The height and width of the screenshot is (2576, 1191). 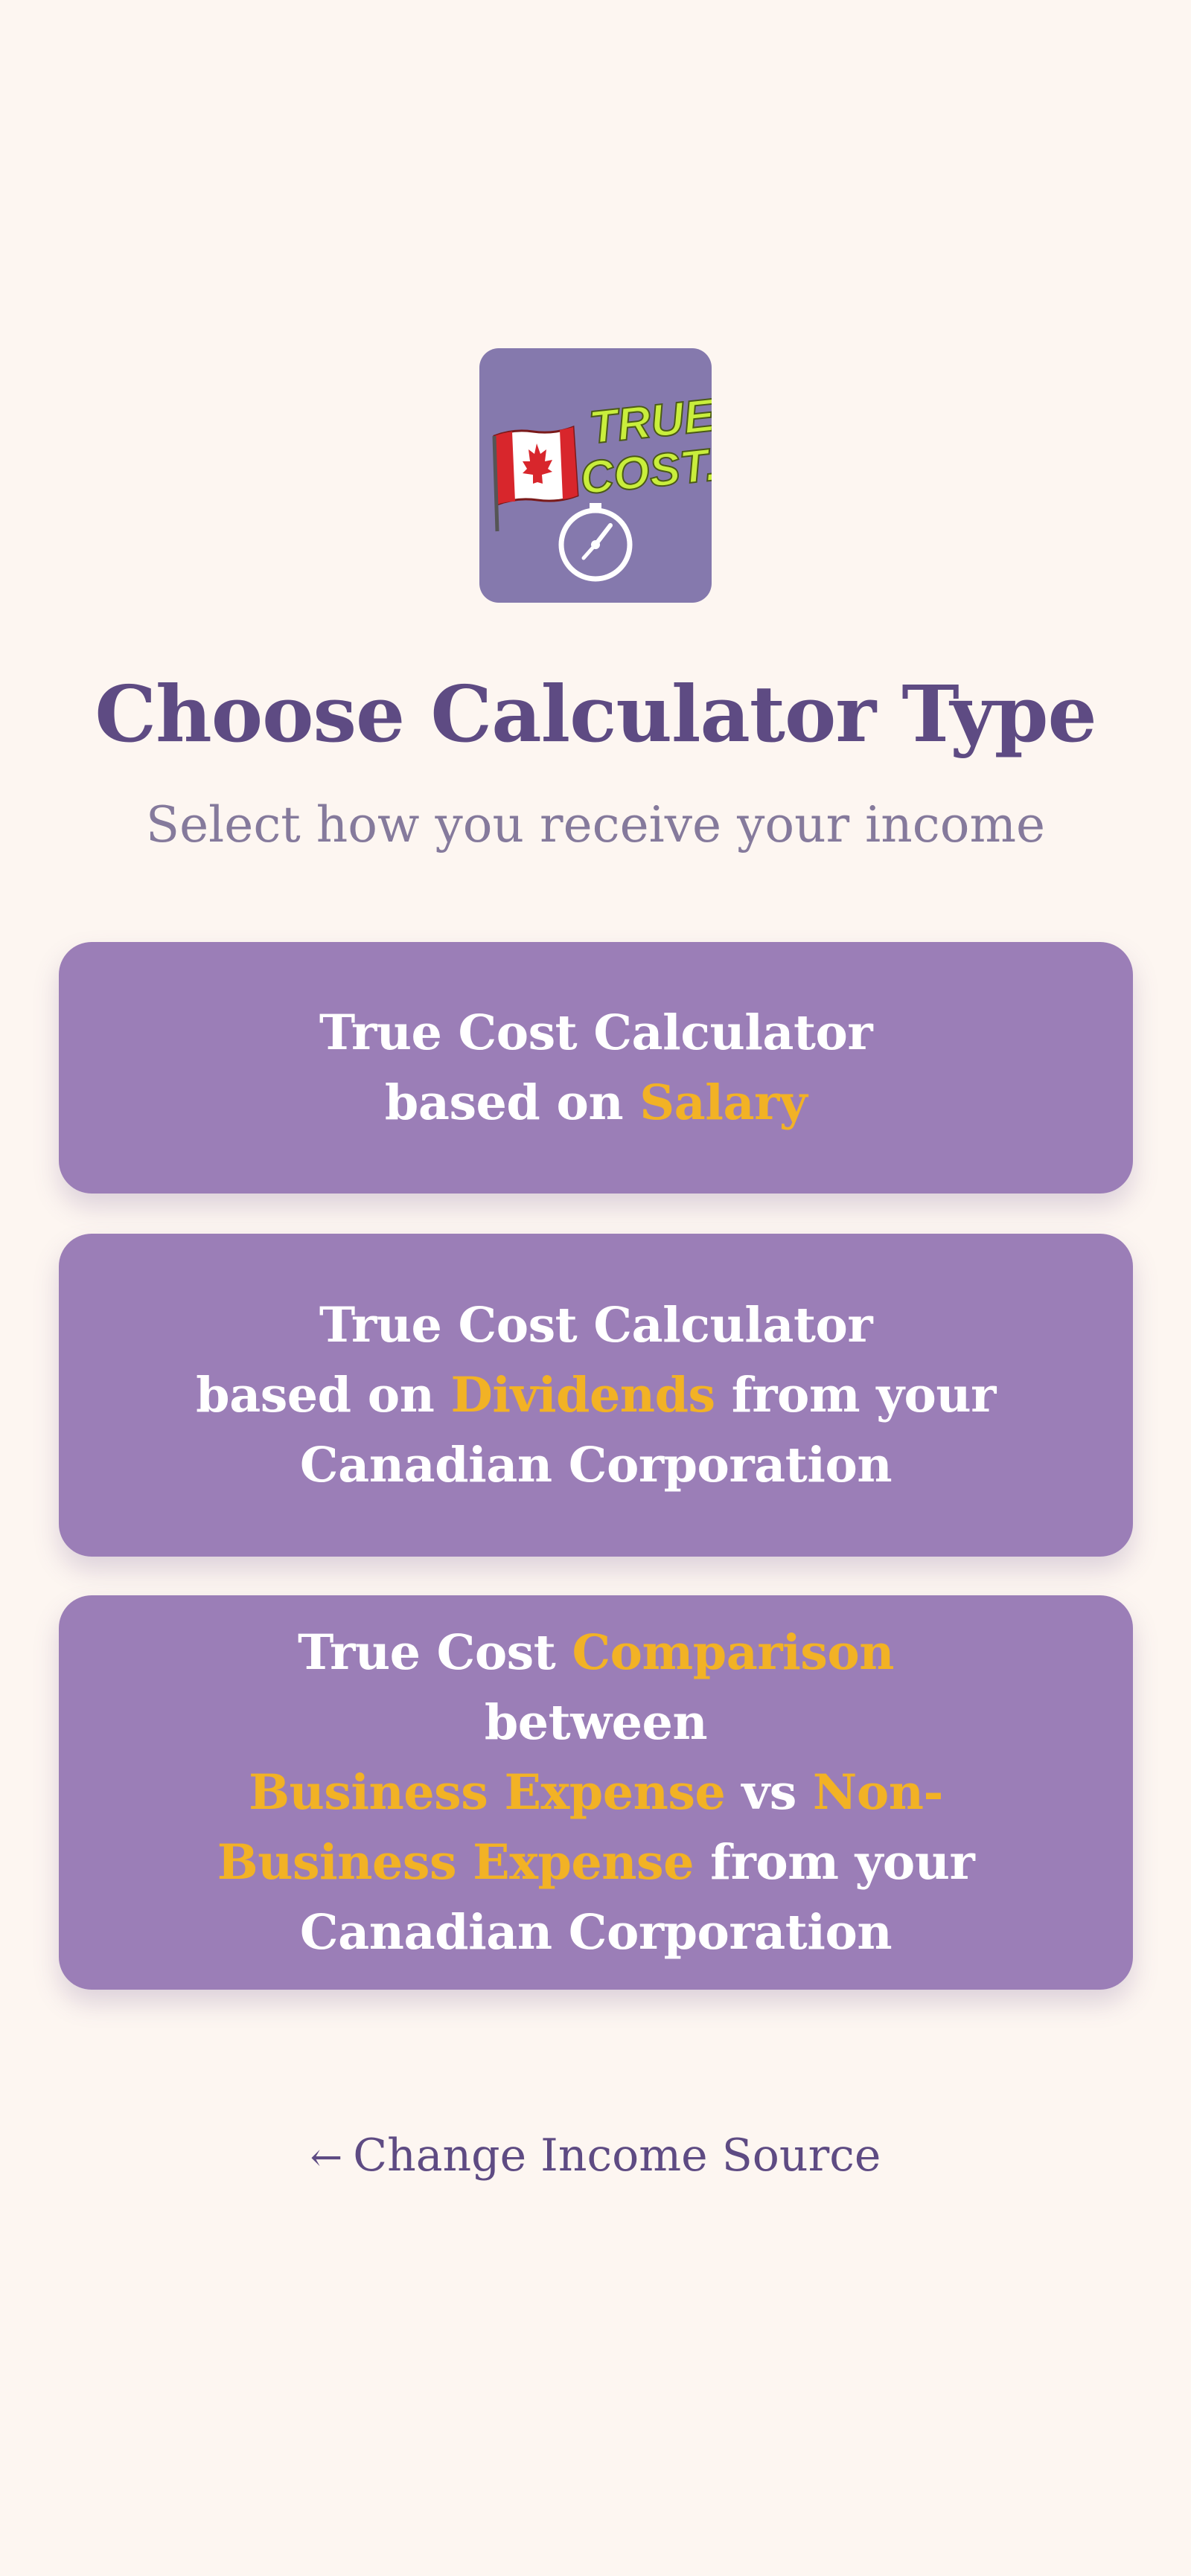 I want to click on back-arrow-icon: ←, so click(x=326, y=2158).